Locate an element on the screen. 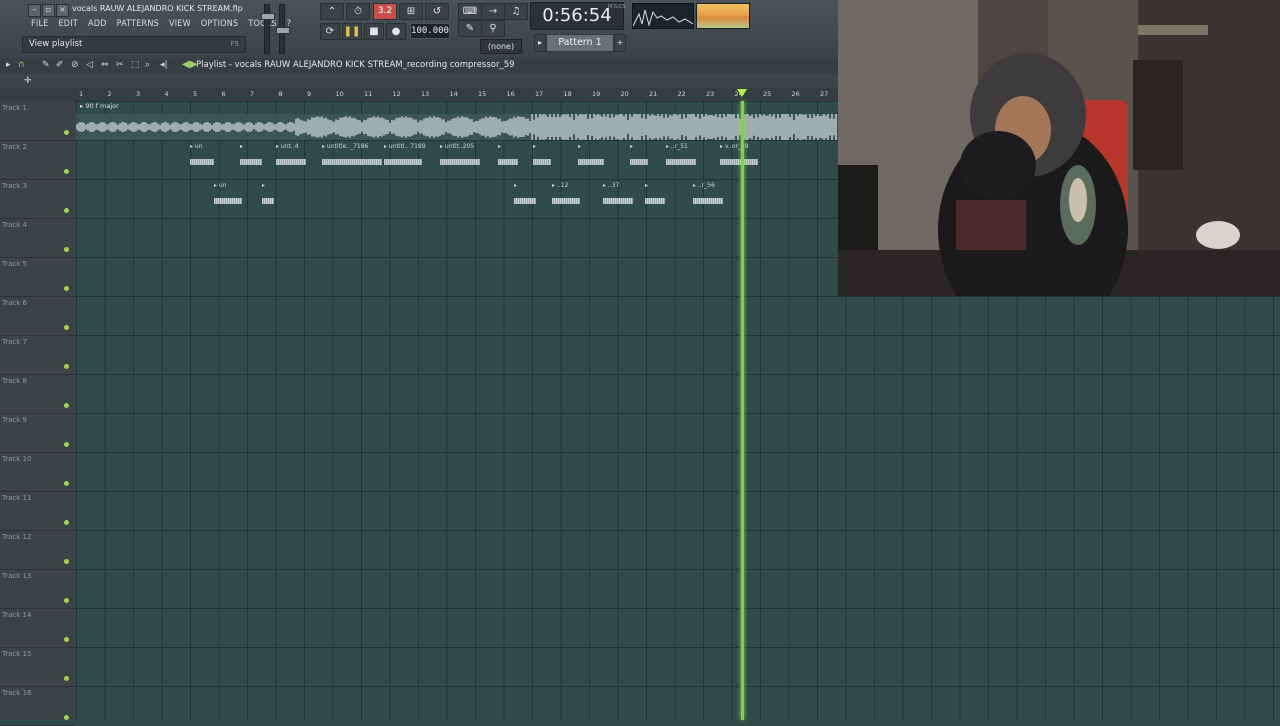 Image resolution: width=1280 pixels, height=726 pixels. mute-icon: ◁ is located at coordinates (89, 65).